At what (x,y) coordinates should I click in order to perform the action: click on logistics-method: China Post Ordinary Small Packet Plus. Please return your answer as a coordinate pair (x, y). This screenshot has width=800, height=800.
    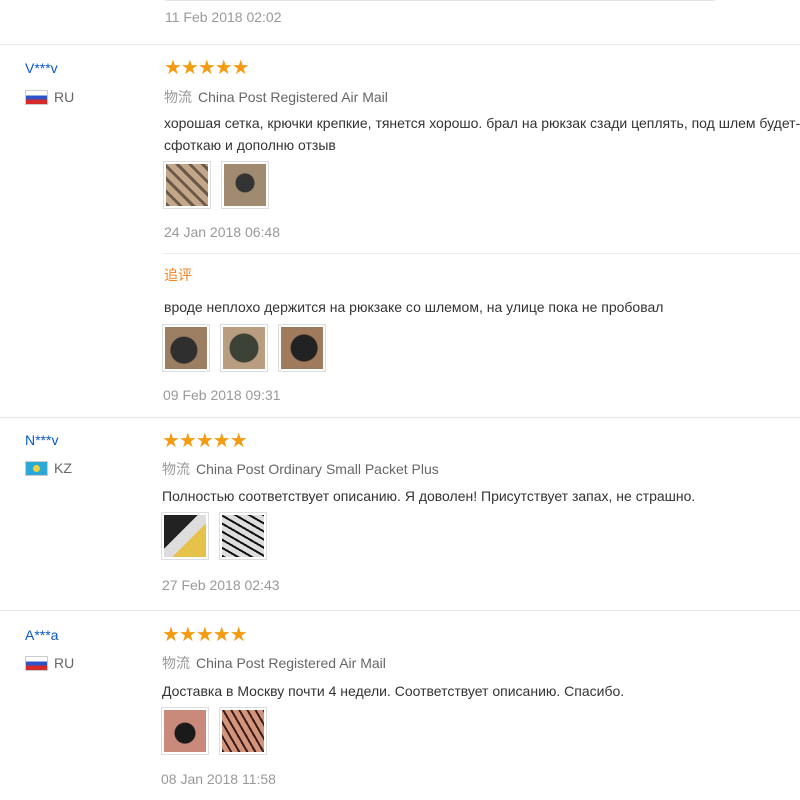
    Looking at the image, I should click on (317, 469).